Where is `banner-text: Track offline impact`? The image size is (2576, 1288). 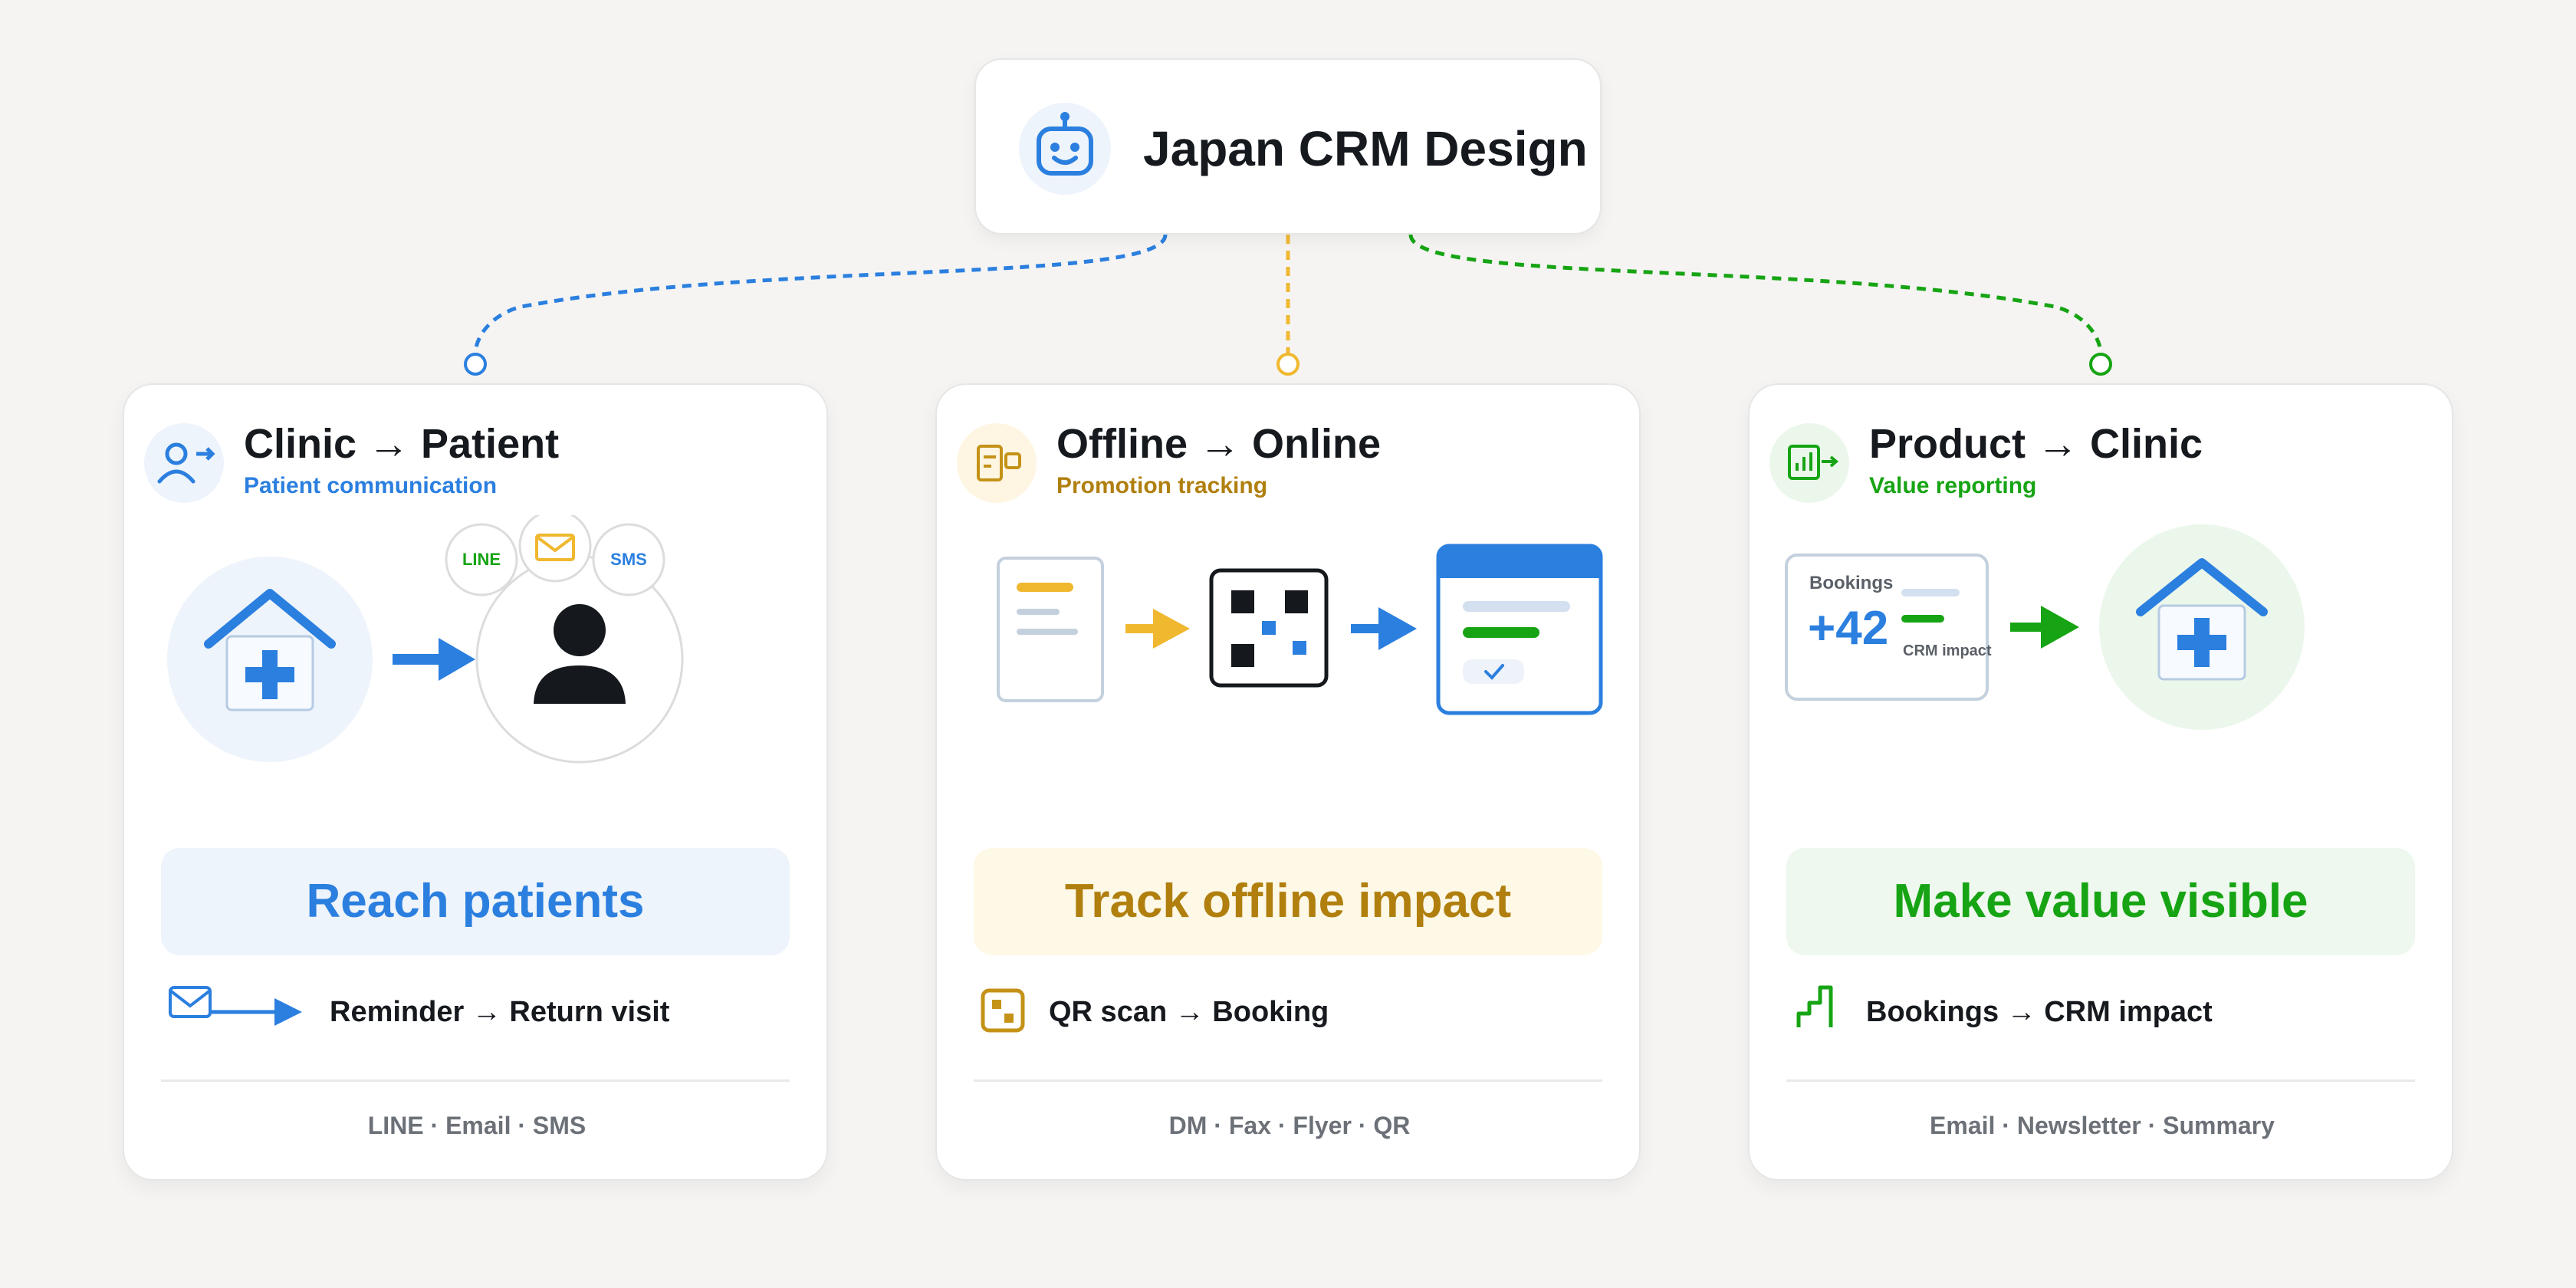 banner-text: Track offline impact is located at coordinates (1288, 901).